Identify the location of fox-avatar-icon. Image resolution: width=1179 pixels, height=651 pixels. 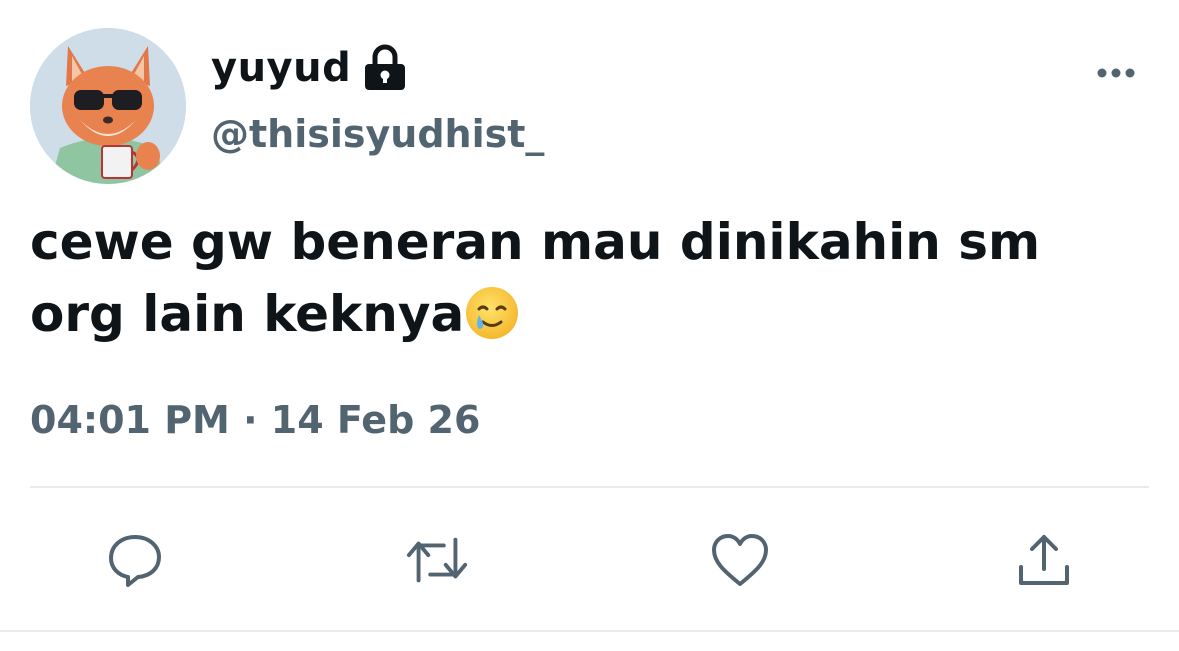
(108, 106).